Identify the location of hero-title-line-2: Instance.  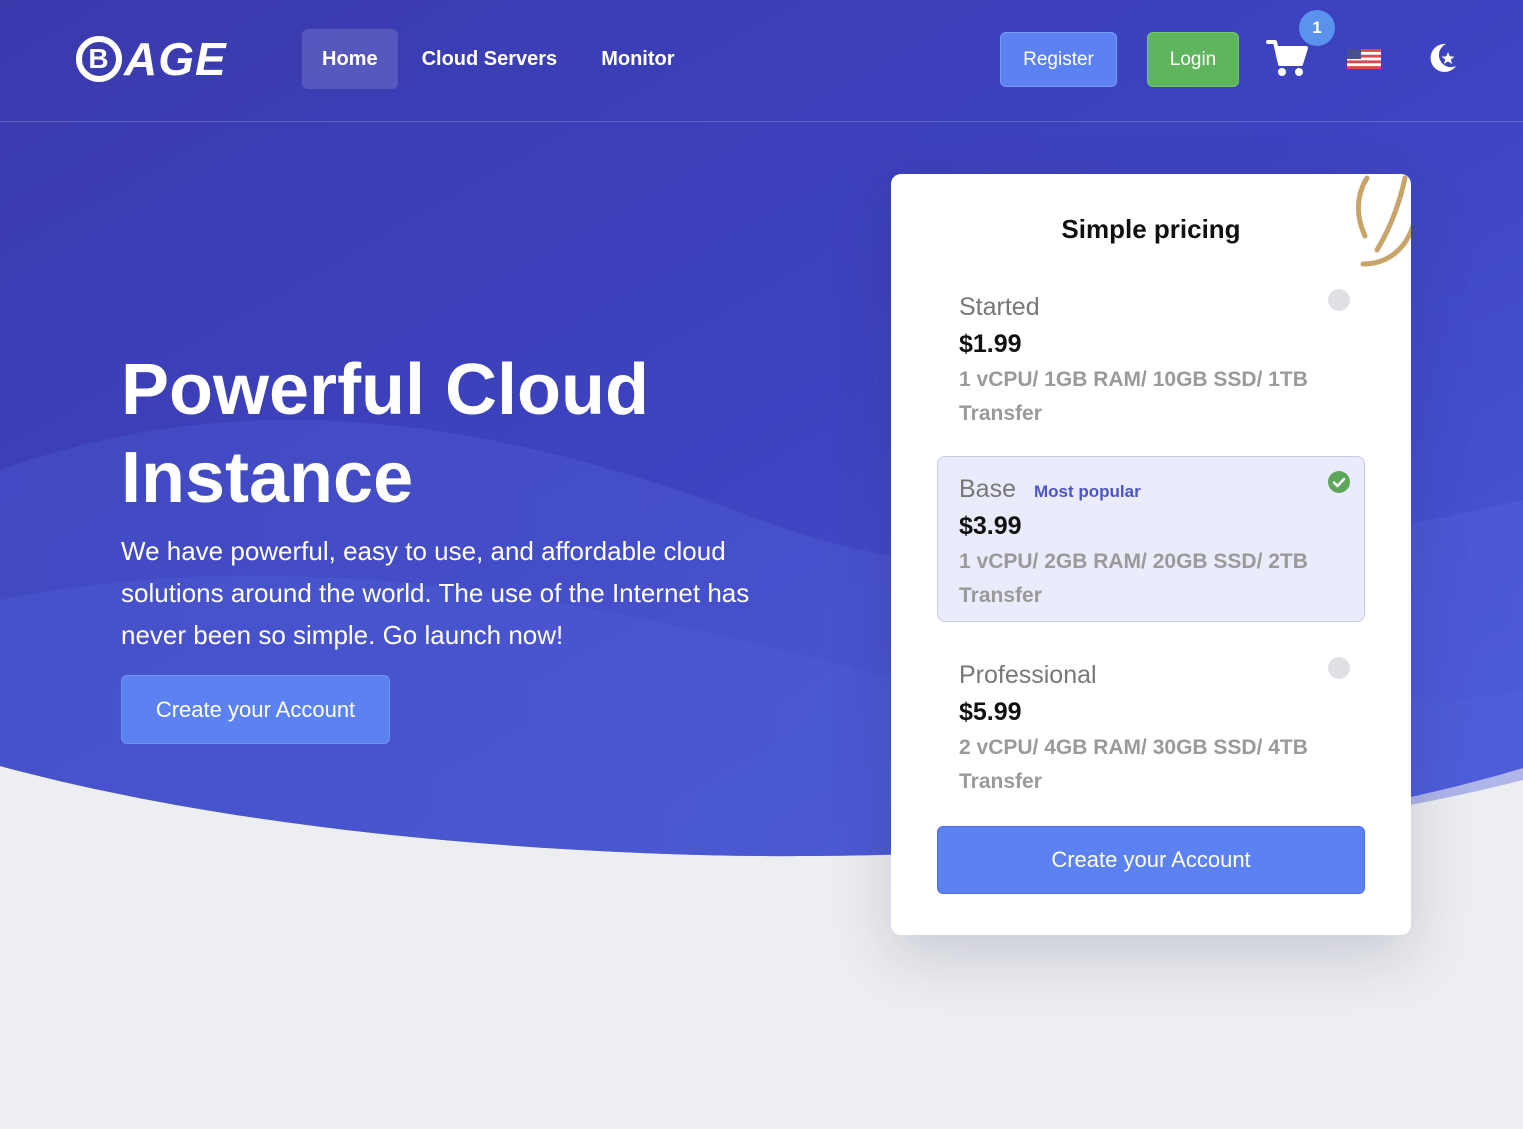
(267, 478).